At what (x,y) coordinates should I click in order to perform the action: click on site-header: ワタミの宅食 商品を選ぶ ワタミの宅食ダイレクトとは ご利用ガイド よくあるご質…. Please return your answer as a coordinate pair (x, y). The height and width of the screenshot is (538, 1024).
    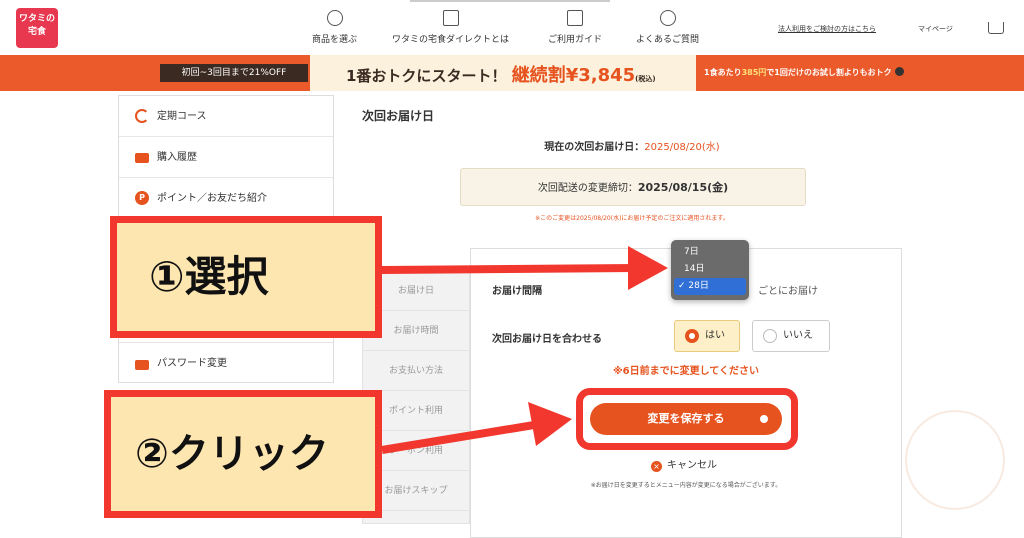
    Looking at the image, I should click on (512, 27).